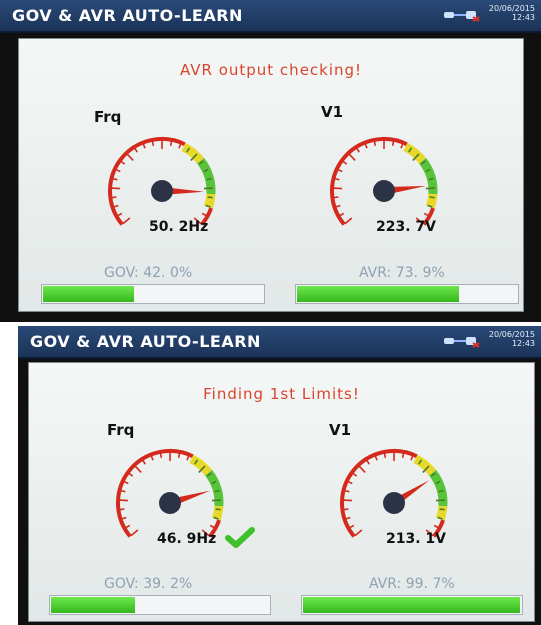 The height and width of the screenshot is (625, 541). What do you see at coordinates (148, 584) in the screenshot?
I see `gov-progress-label: GOV: 39. 2%` at bounding box center [148, 584].